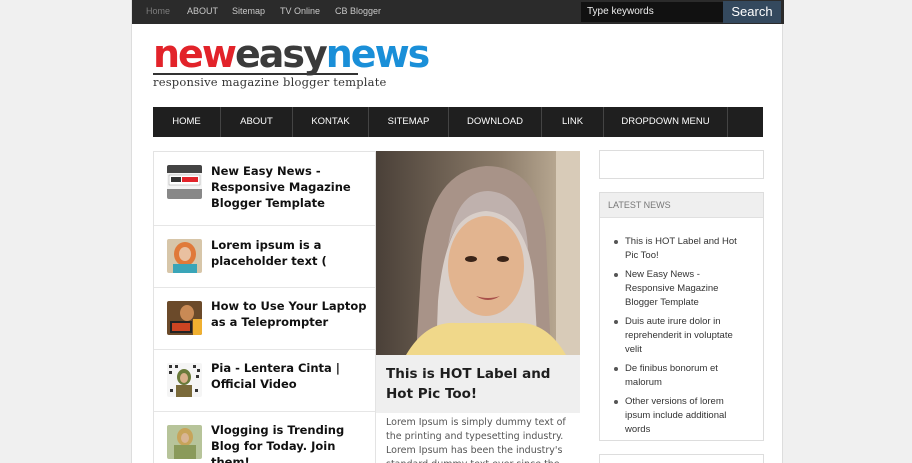 Image resolution: width=912 pixels, height=463 pixels. I want to click on post-title: How to Use Your Laptop as a Teleprompter, so click(291, 314).